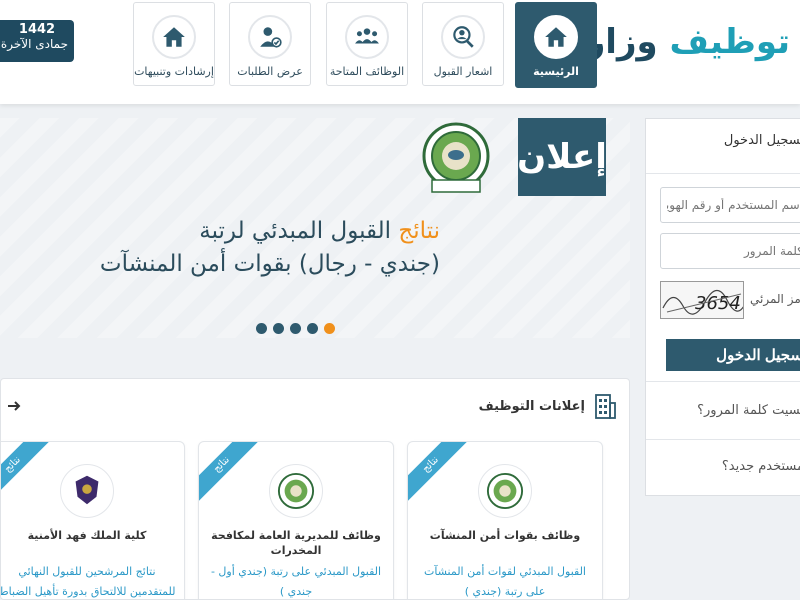 This screenshot has height=600, width=800. I want to click on site-logo: توظيف وزارة, so click(678, 49).